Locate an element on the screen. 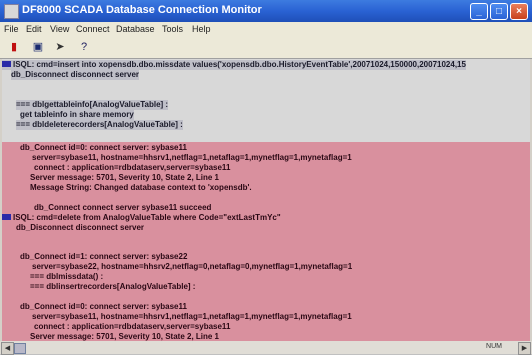  horizontal-scrollbar: ◀ ▶ NUM is located at coordinates (266, 348).